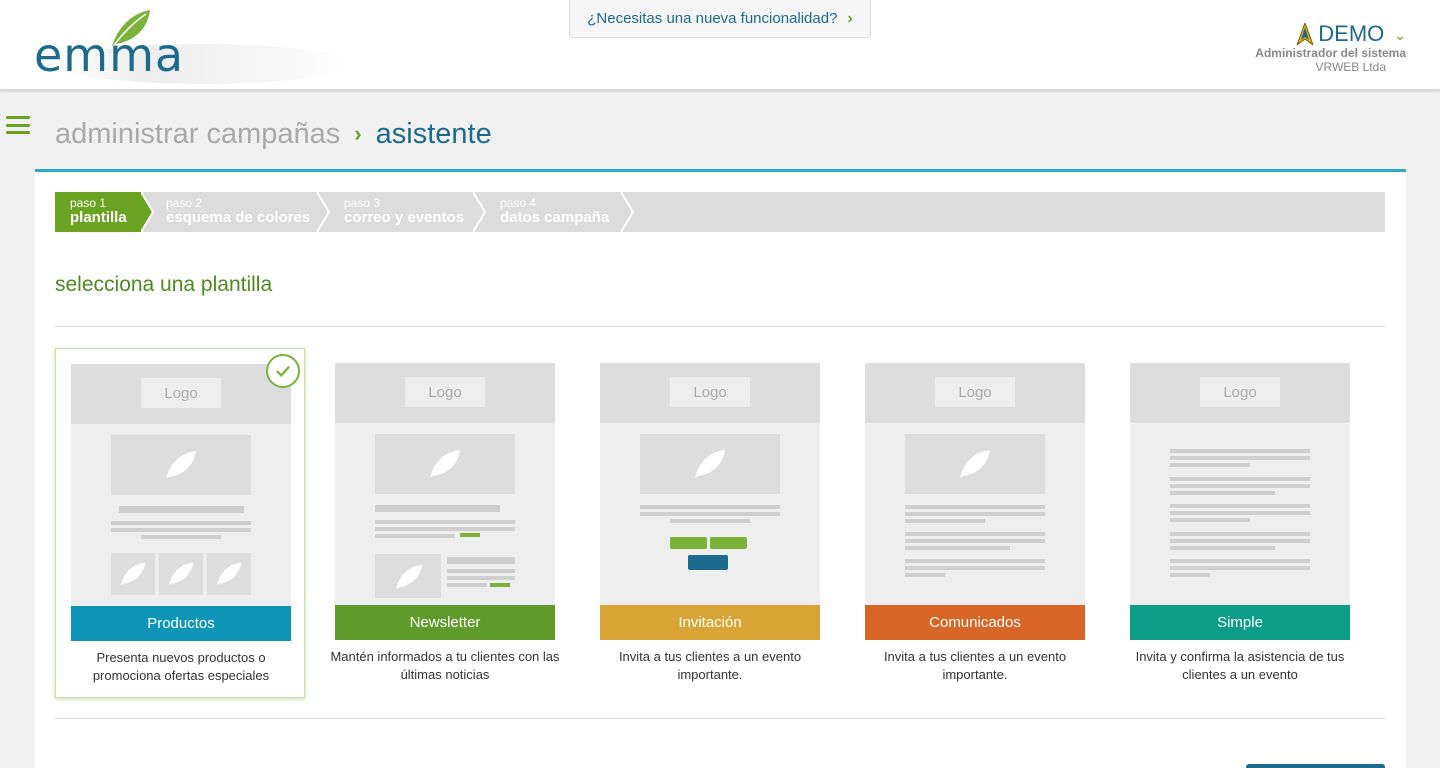 Image resolution: width=1440 pixels, height=768 pixels. Describe the element at coordinates (1400, 35) in the screenshot. I see `chevron-down-icon: ⌄` at that location.